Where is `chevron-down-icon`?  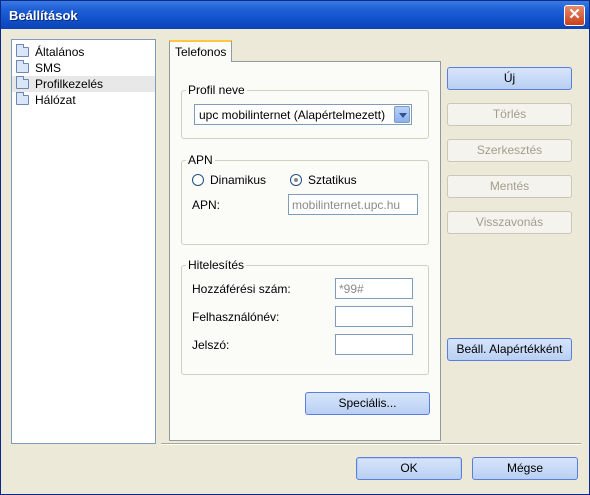 chevron-down-icon is located at coordinates (402, 114).